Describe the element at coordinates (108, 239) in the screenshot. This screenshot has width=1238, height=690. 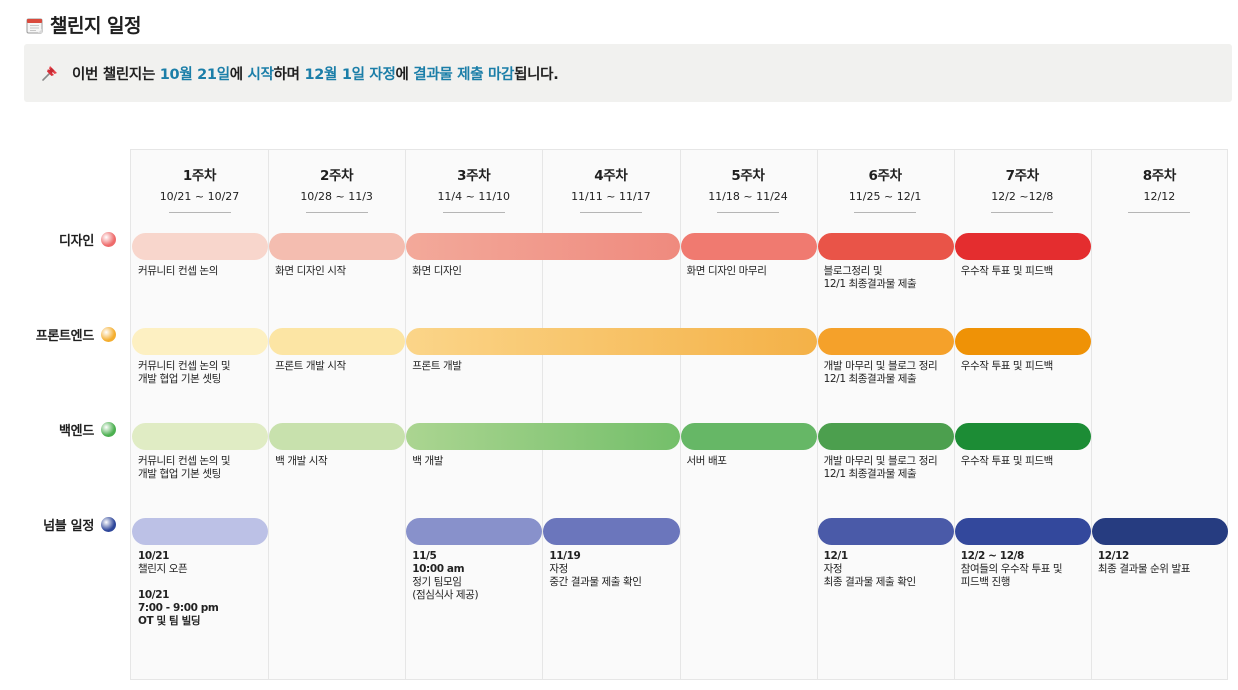
I see `track-color-dot` at that location.